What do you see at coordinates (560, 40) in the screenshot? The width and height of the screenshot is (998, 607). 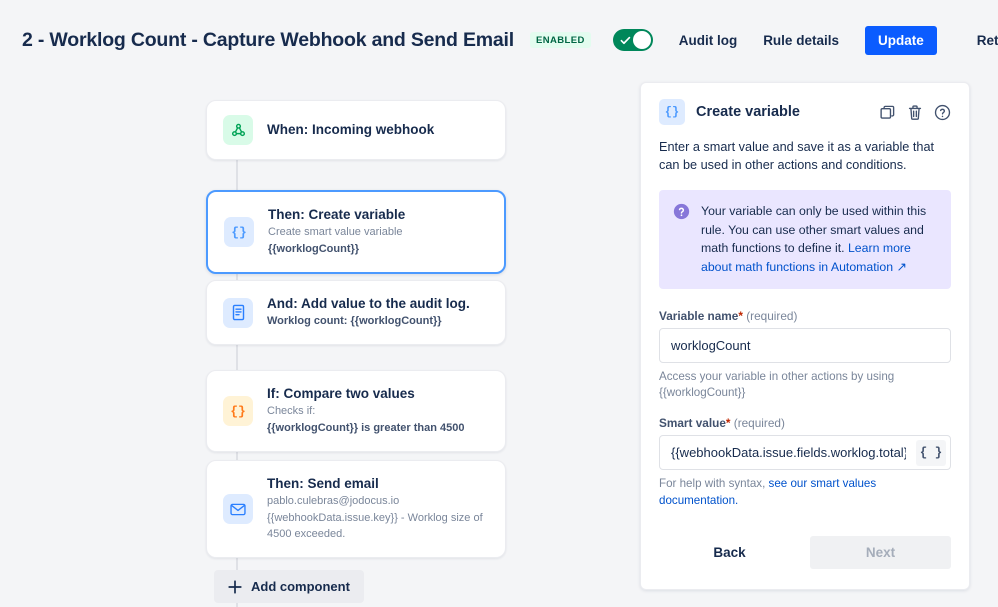 I see `status-badge: ENABLED` at bounding box center [560, 40].